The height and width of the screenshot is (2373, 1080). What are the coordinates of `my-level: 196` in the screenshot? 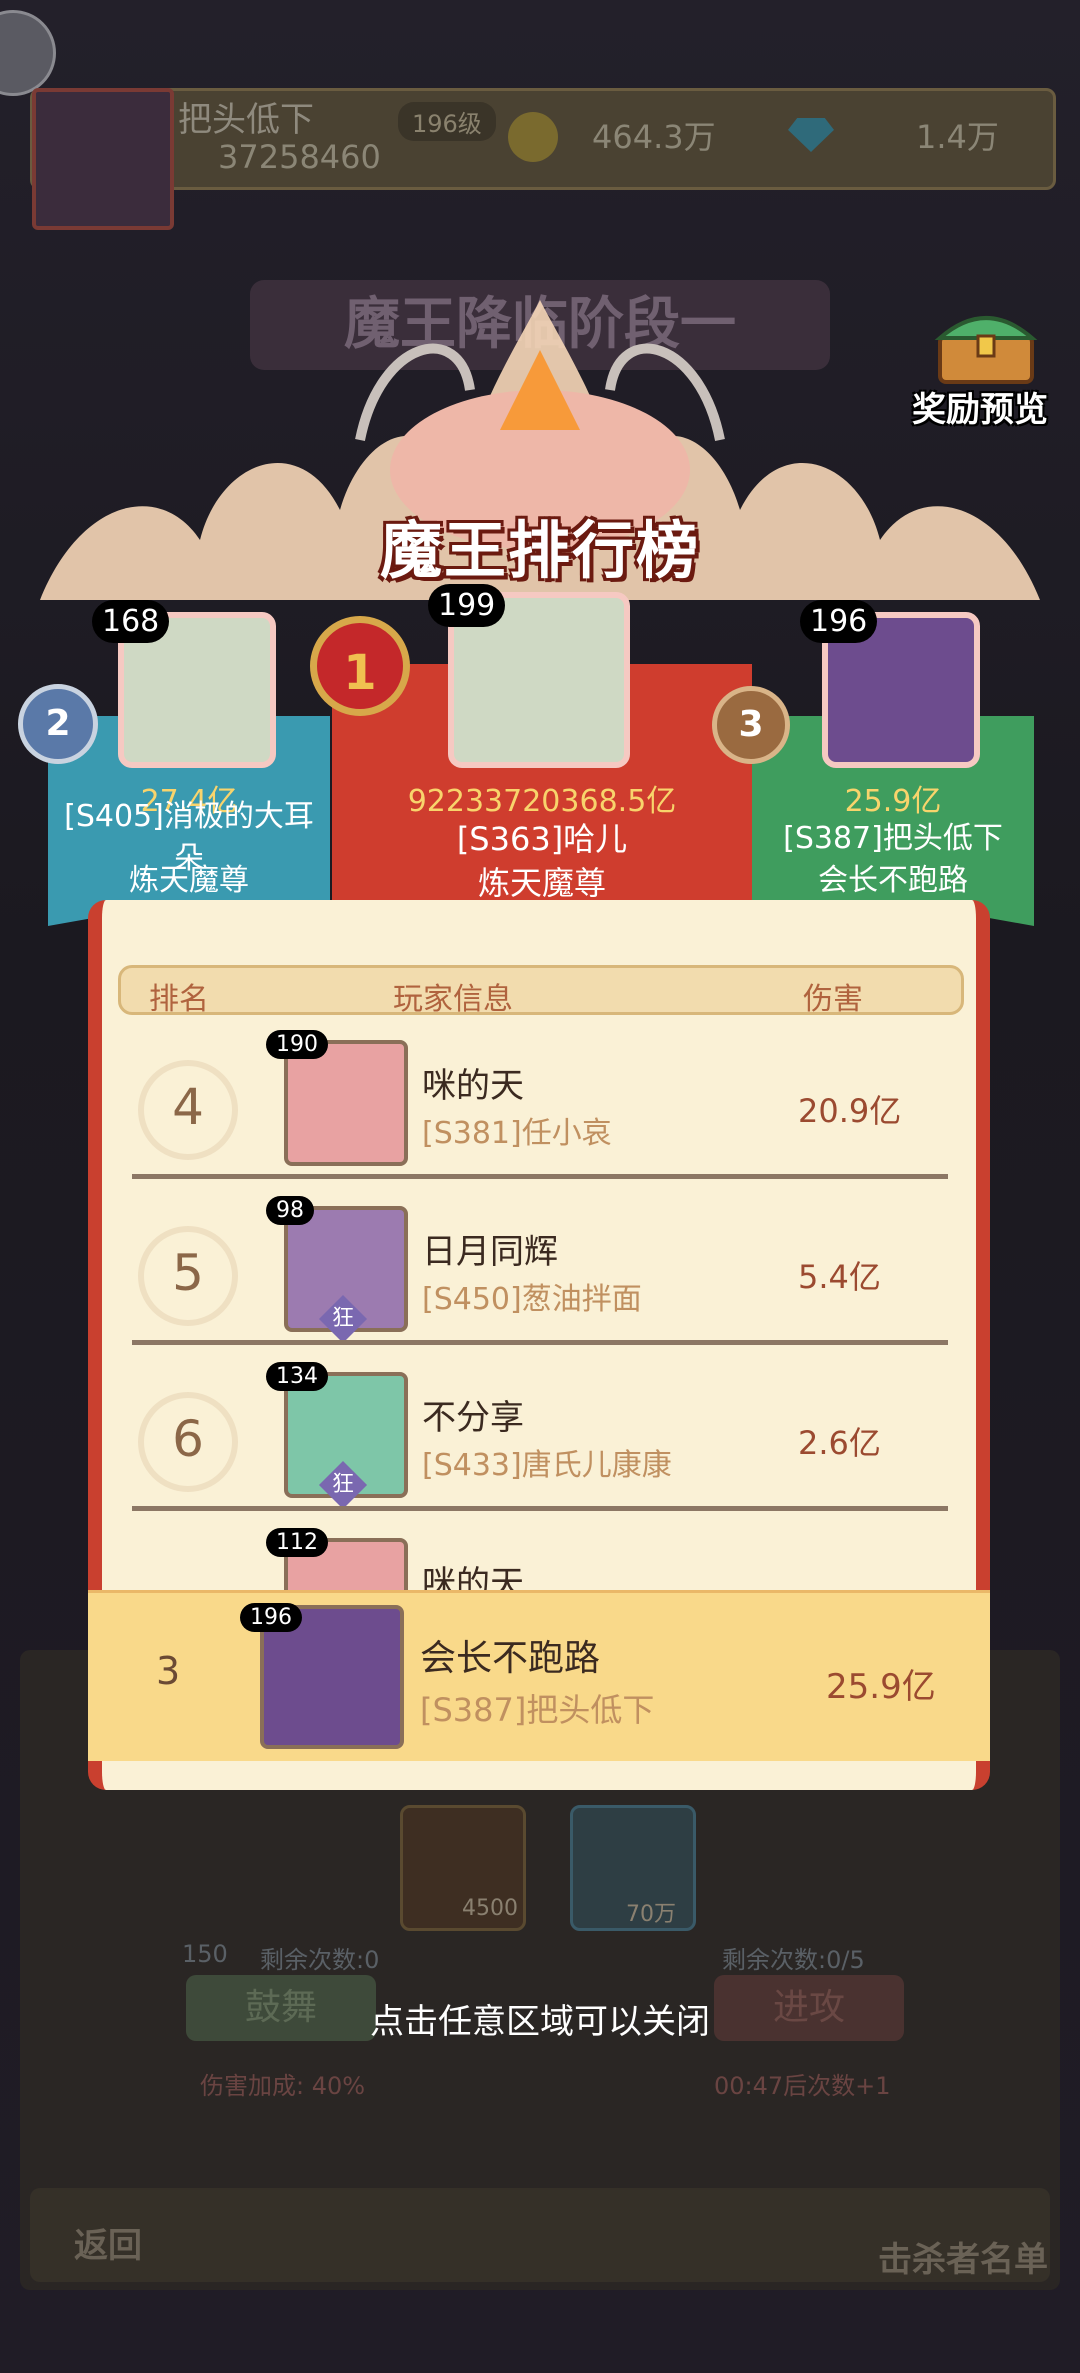 It's located at (271, 1617).